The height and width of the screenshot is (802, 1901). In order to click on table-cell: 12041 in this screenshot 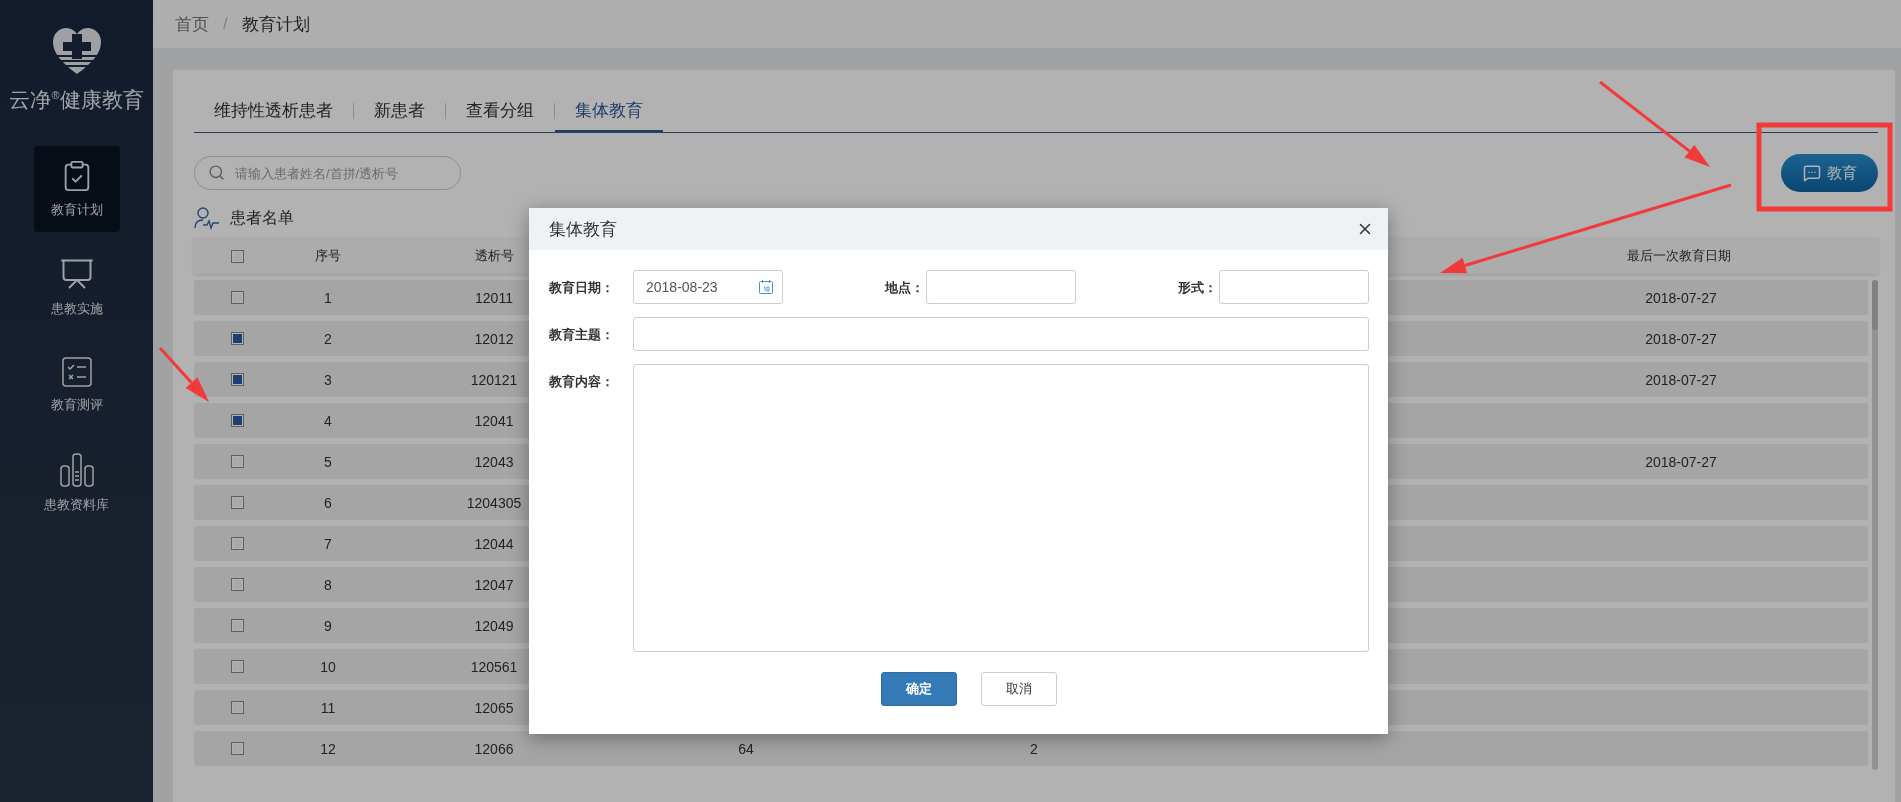, I will do `click(494, 420)`.